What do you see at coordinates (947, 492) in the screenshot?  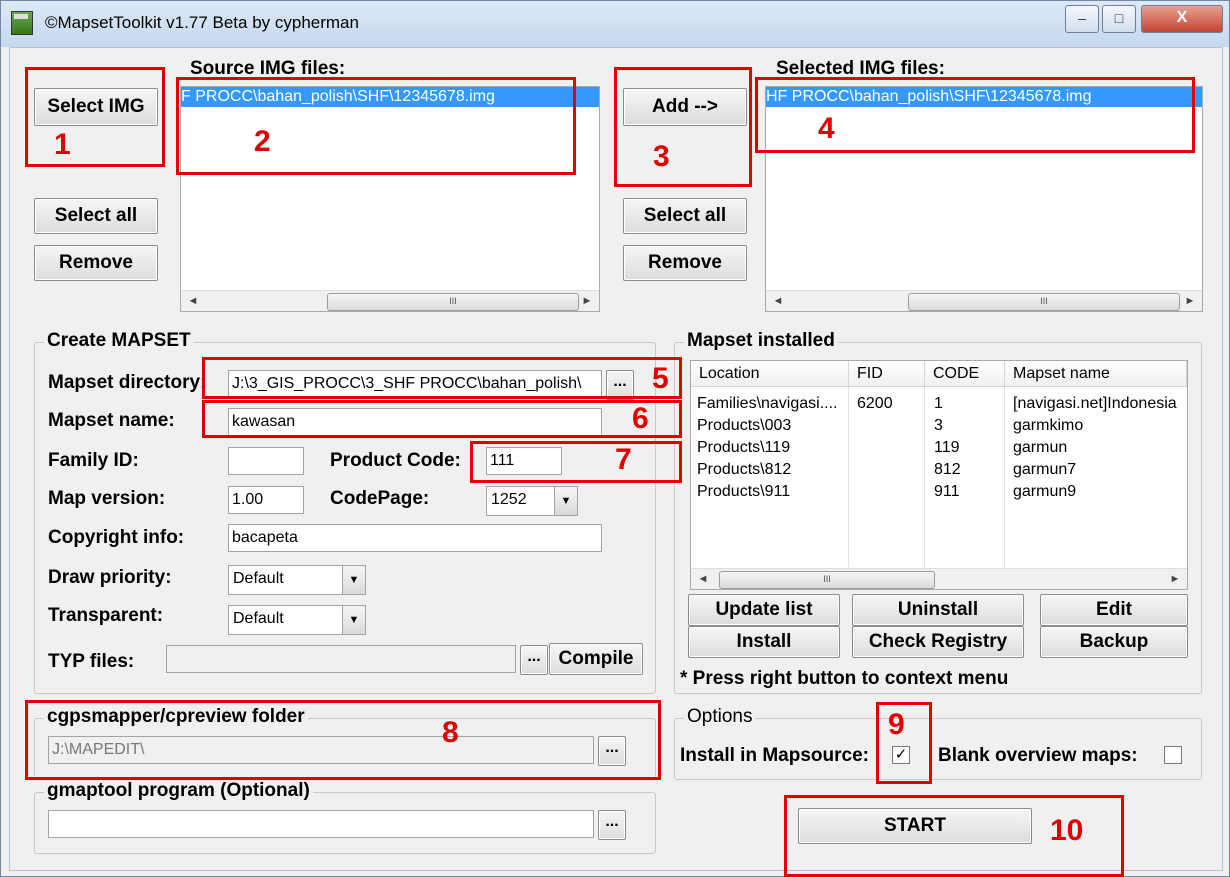 I see `table-cell-code: 911` at bounding box center [947, 492].